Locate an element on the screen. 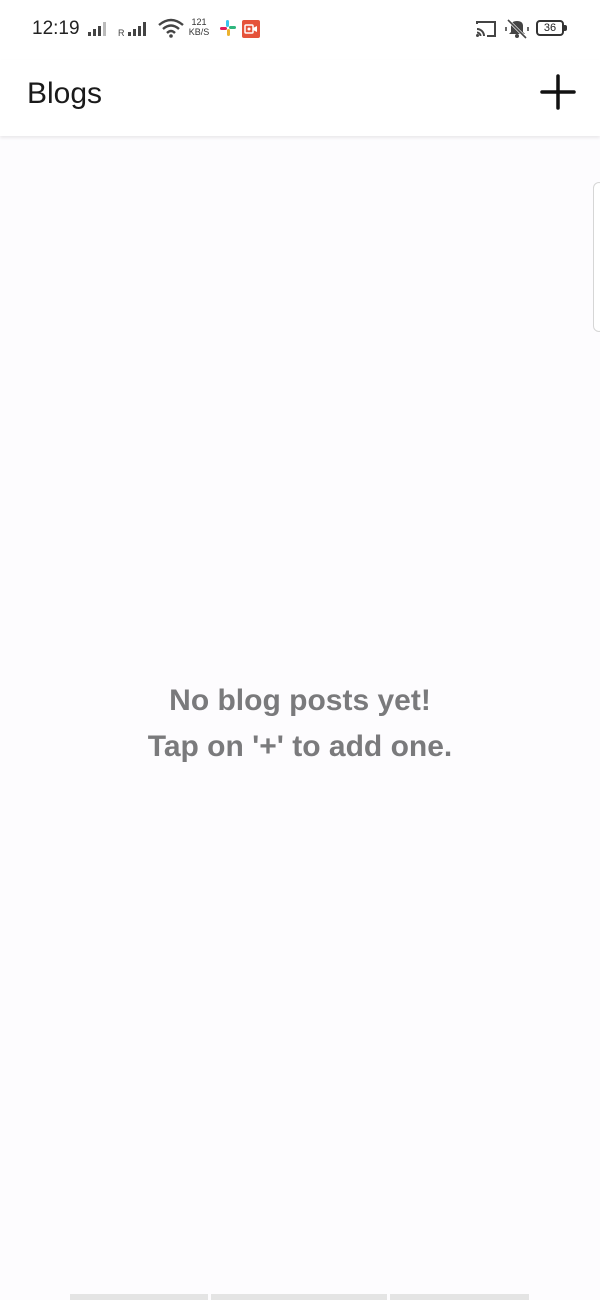 The image size is (600, 1300). status-time: 12:19 is located at coordinates (56, 28).